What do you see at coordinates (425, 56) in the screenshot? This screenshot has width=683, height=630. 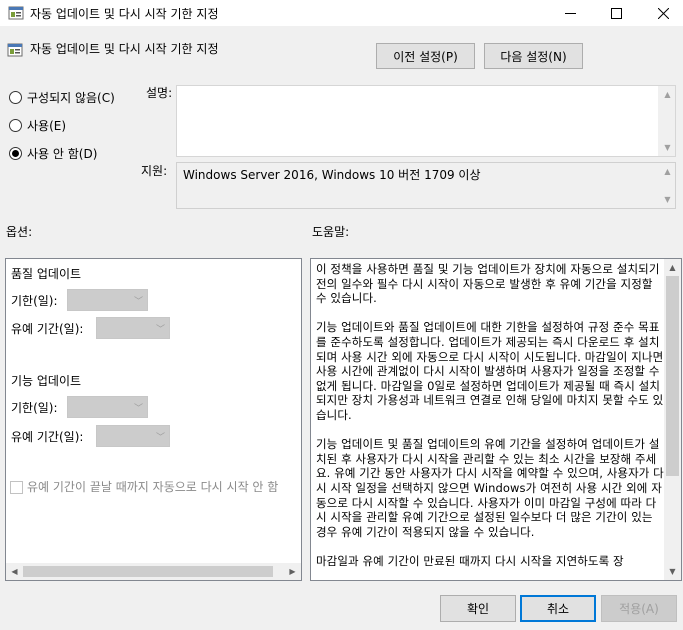 I see `previous-setting-button: 이전 설정(P)` at bounding box center [425, 56].